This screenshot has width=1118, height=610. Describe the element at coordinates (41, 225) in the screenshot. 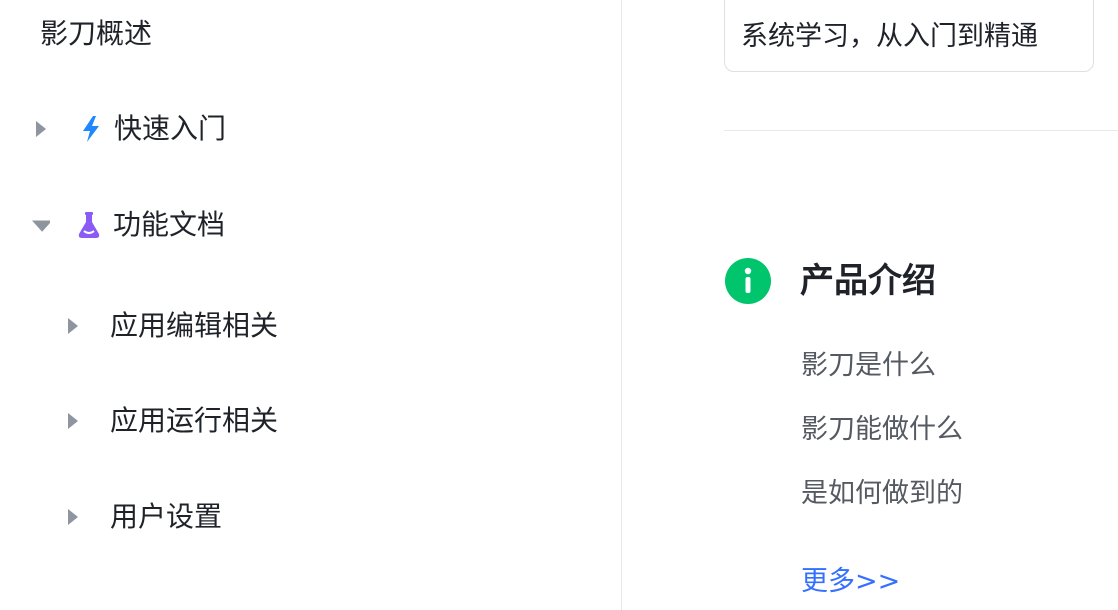

I see `caret-down-icon` at that location.